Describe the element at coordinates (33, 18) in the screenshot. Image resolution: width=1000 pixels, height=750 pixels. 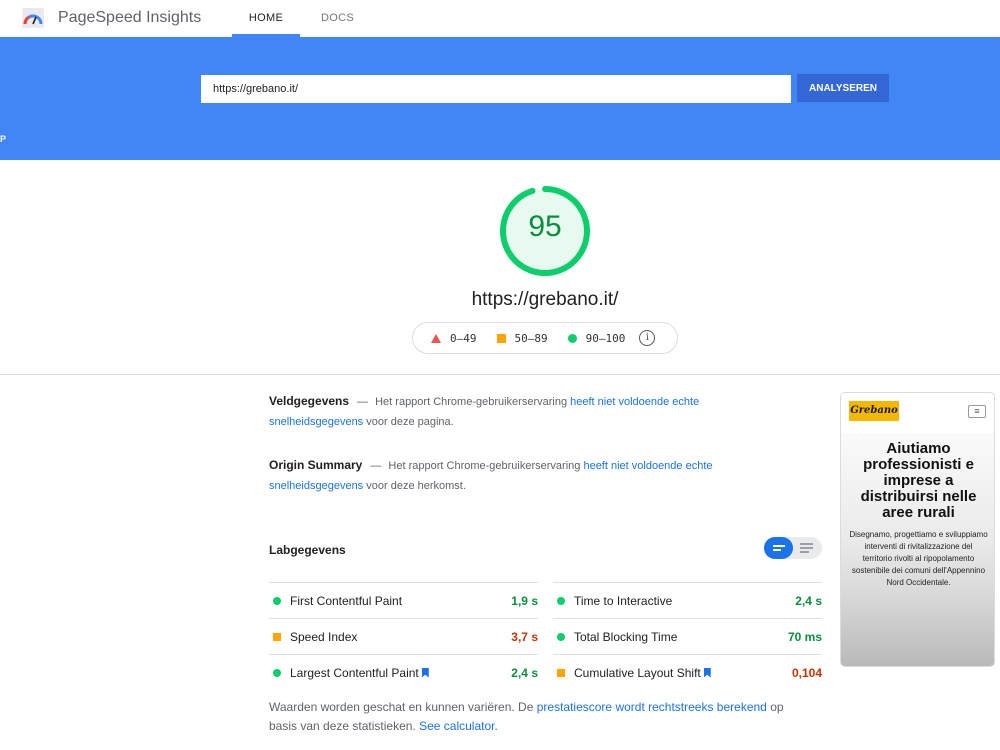
I see `pagespeed-logo-icon` at that location.